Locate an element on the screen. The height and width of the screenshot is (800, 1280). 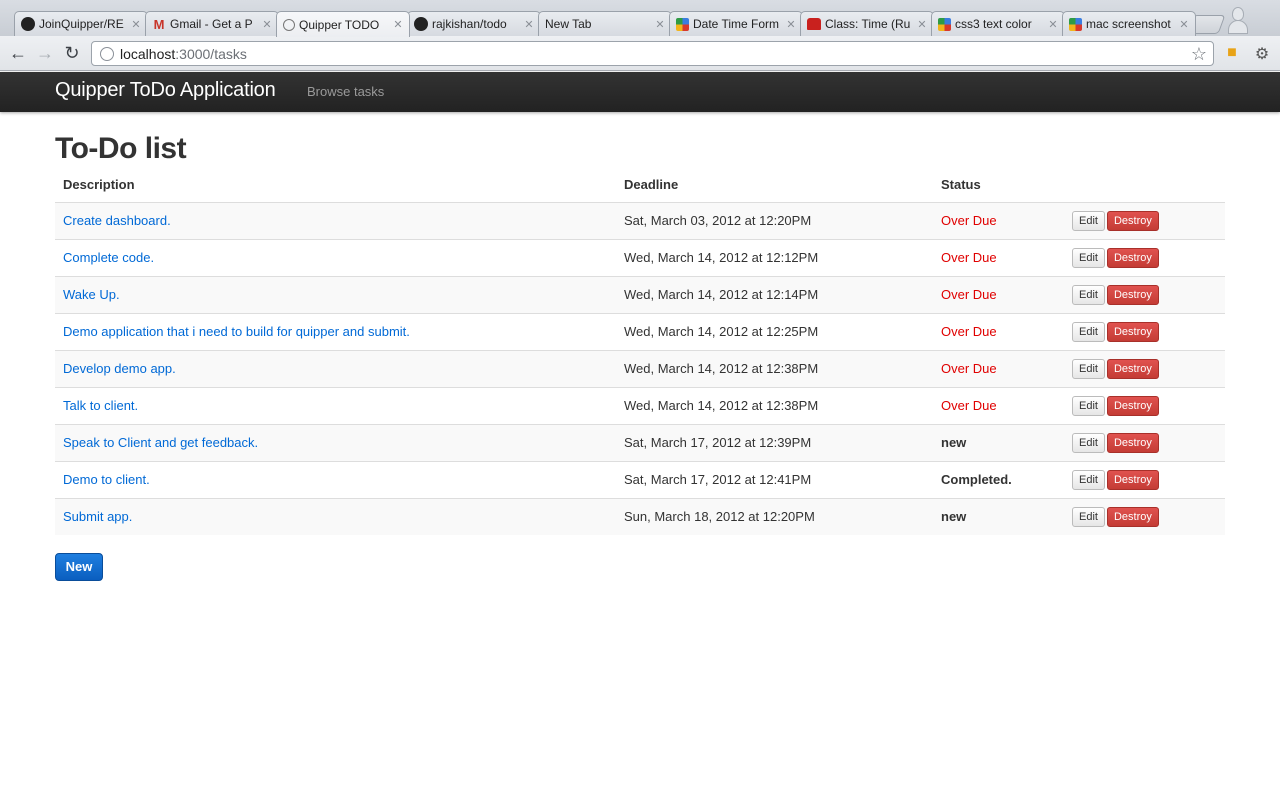
task-description-link: Demo to client. is located at coordinates (106, 479).